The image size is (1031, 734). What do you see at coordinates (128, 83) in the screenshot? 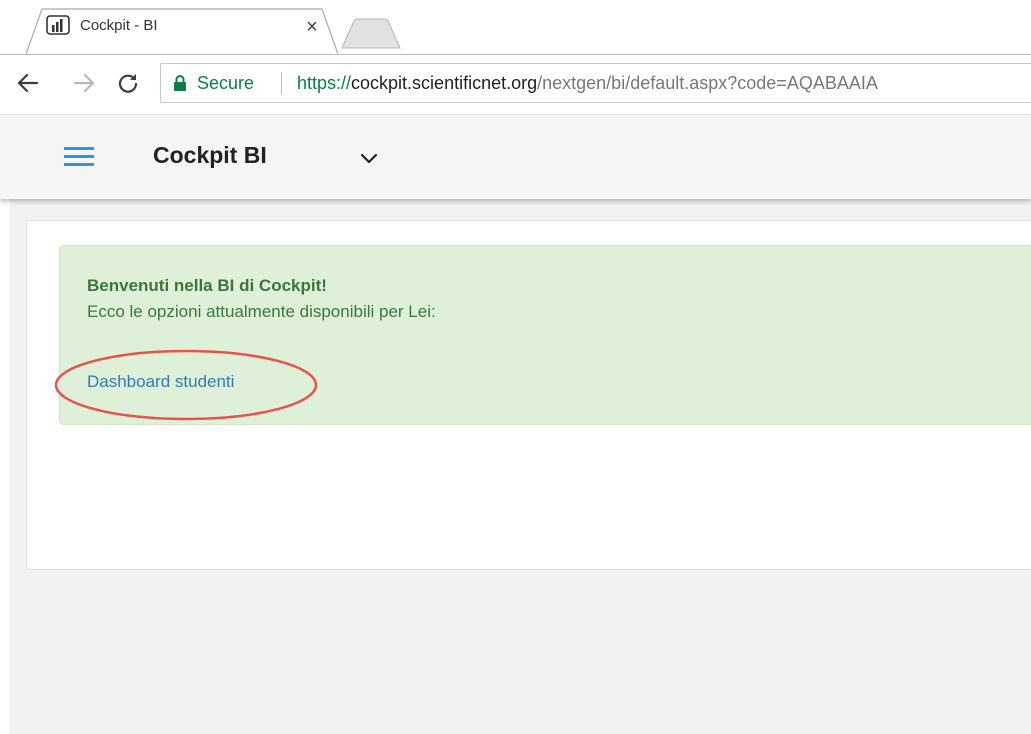
I see `reload-icon` at bounding box center [128, 83].